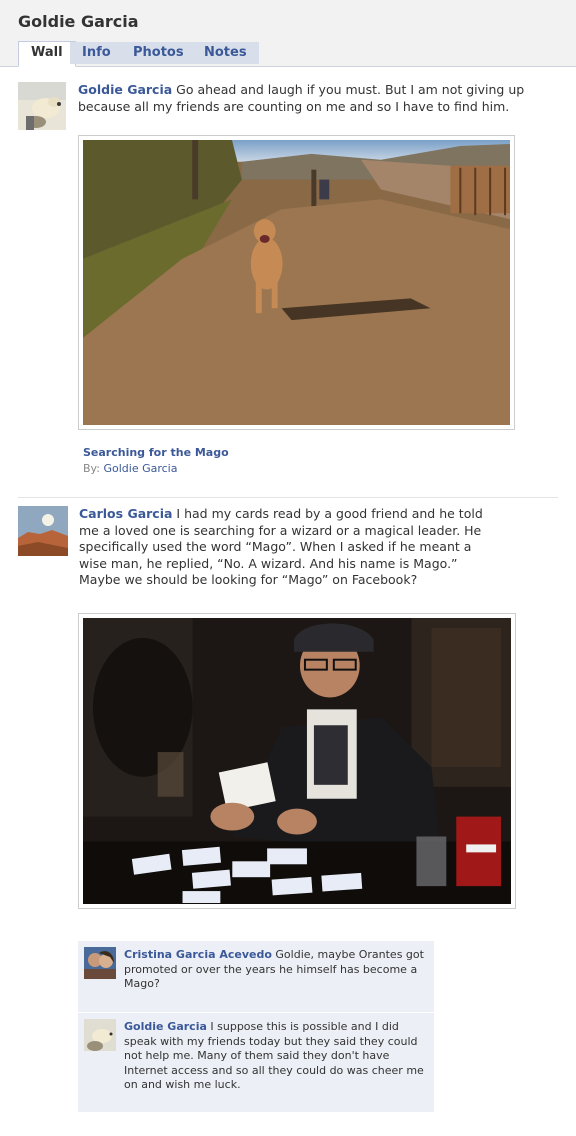 The image size is (576, 1136). What do you see at coordinates (125, 89) in the screenshot?
I see `post-author-link: Goldie Garcia` at bounding box center [125, 89].